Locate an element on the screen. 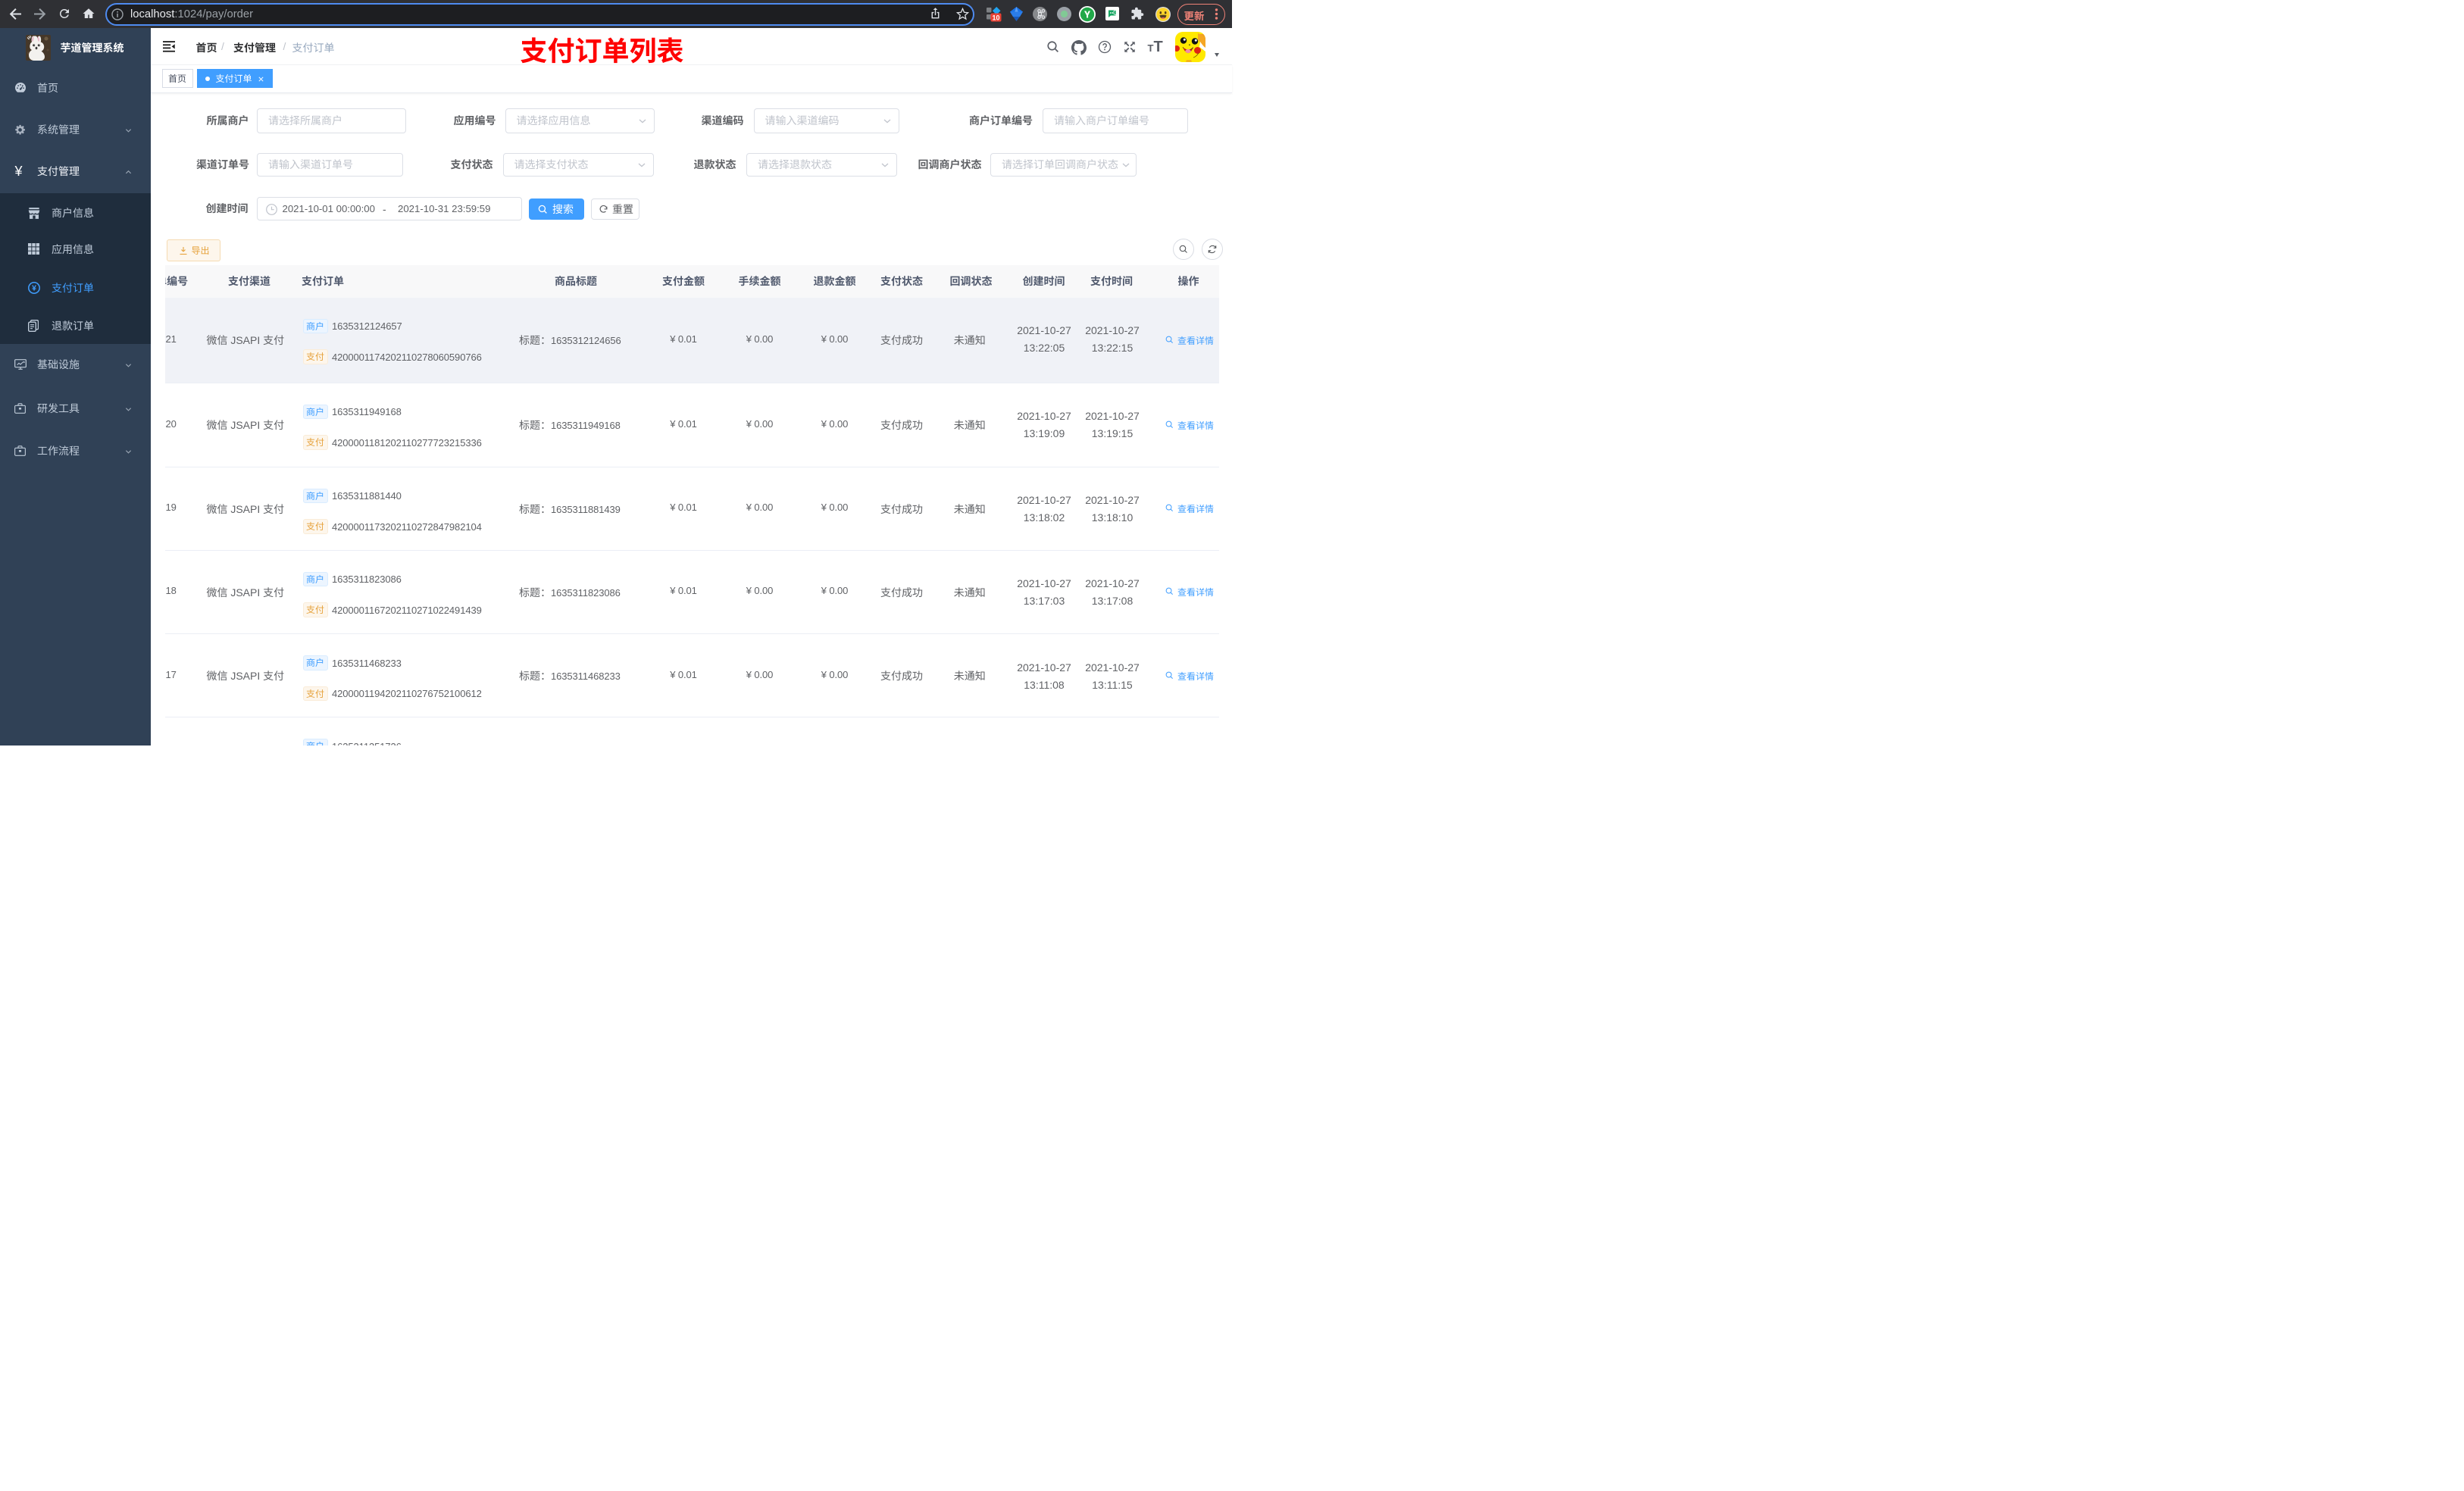 The width and height of the screenshot is (2464, 1491). svg-text: 10 is located at coordinates (995, 17).